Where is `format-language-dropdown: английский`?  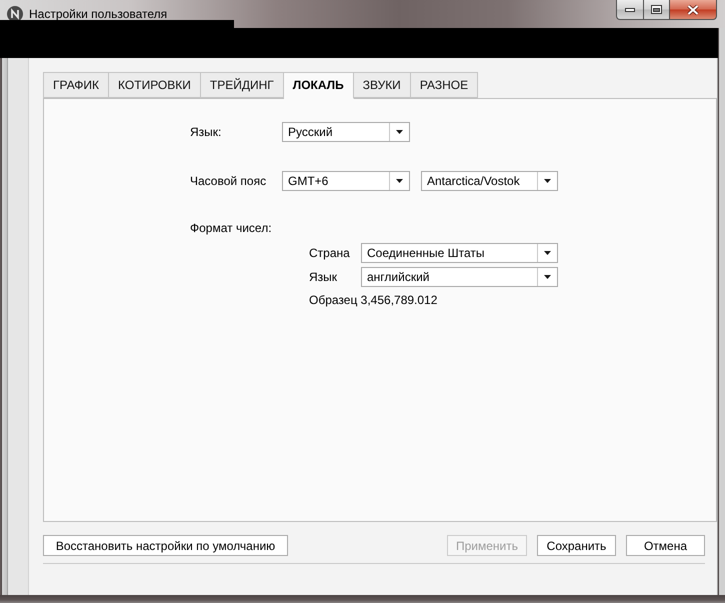
format-language-dropdown: английский is located at coordinates (459, 277).